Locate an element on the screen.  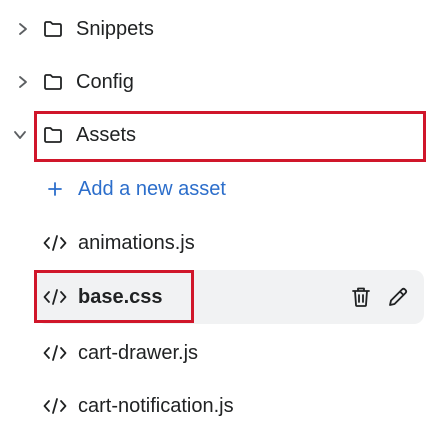
folder-label-snippets: Snippets is located at coordinates (115, 28).